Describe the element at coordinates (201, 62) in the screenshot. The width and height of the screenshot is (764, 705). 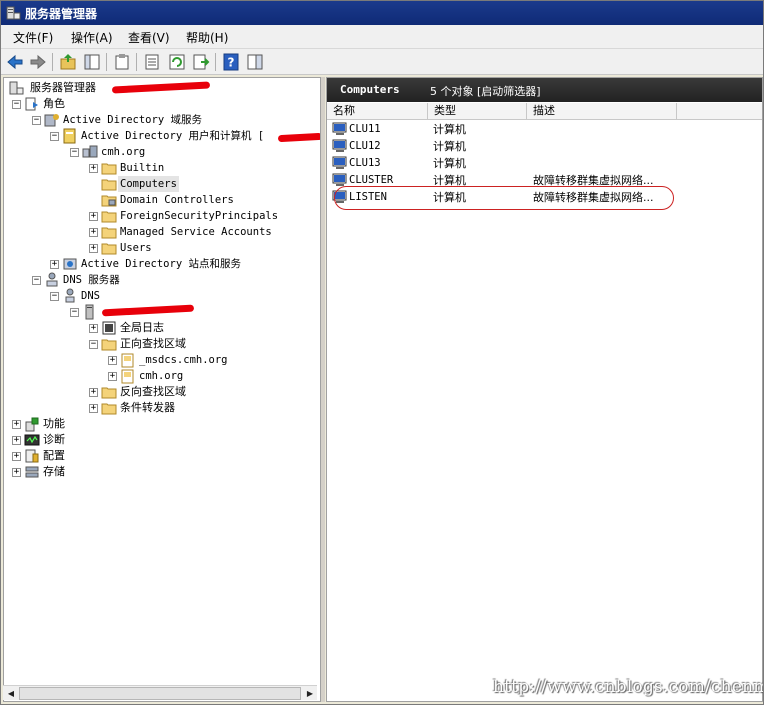
I see `export-list-icon` at that location.